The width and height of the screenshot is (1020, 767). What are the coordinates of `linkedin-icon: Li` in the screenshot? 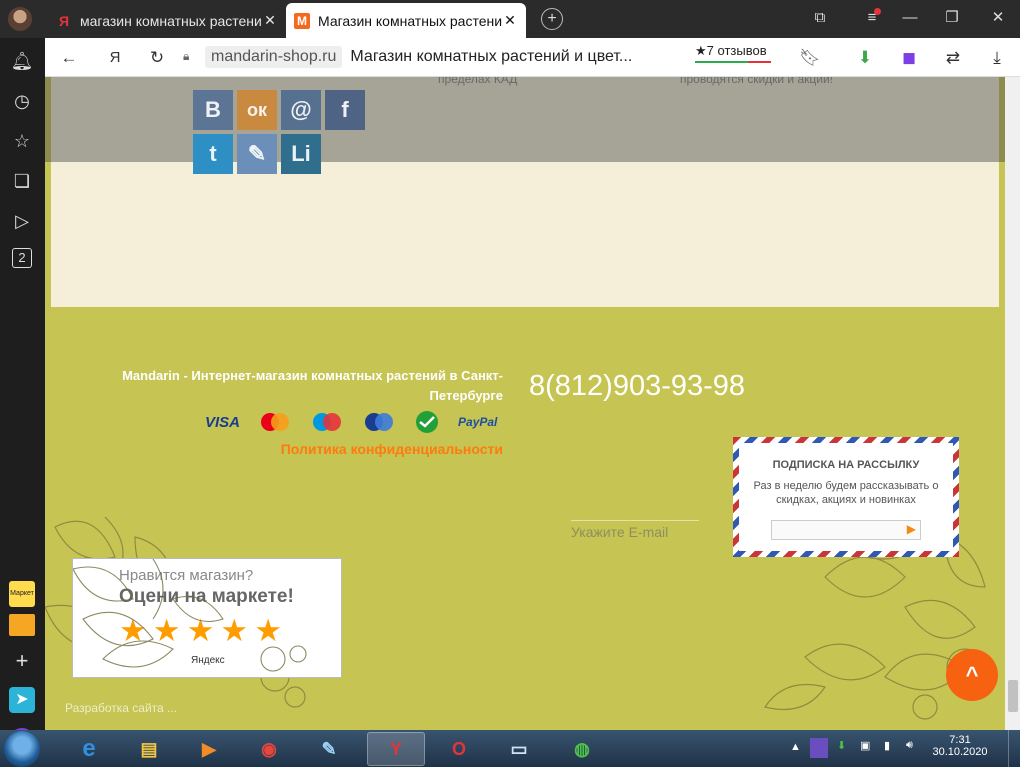 It's located at (301, 154).